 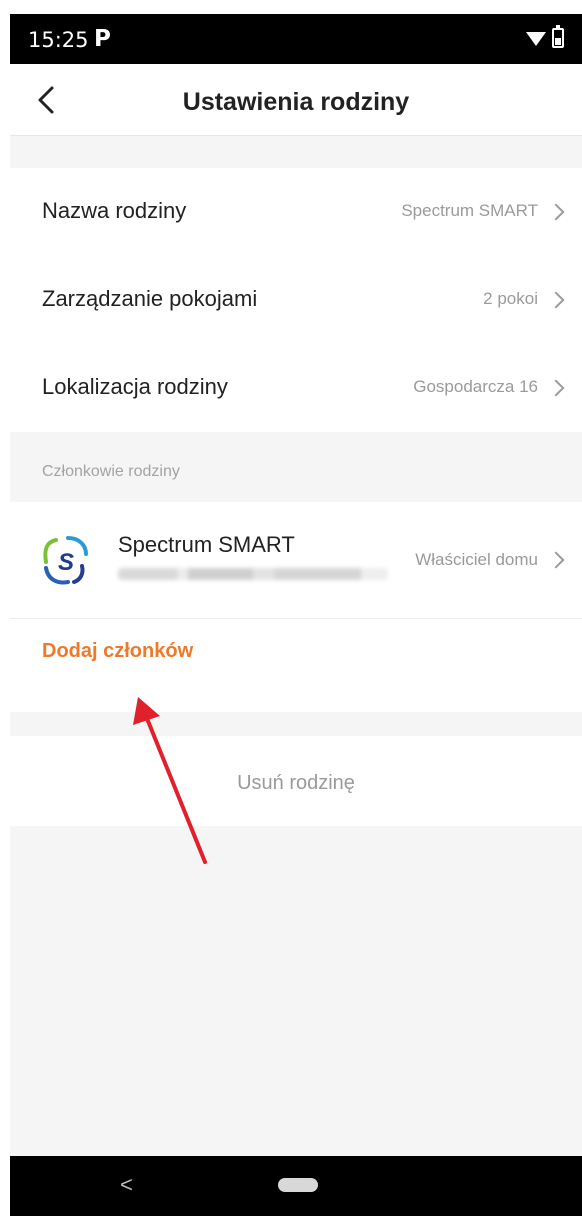 I want to click on delete-family-section: Usuń rodzinę, so click(x=296, y=781).